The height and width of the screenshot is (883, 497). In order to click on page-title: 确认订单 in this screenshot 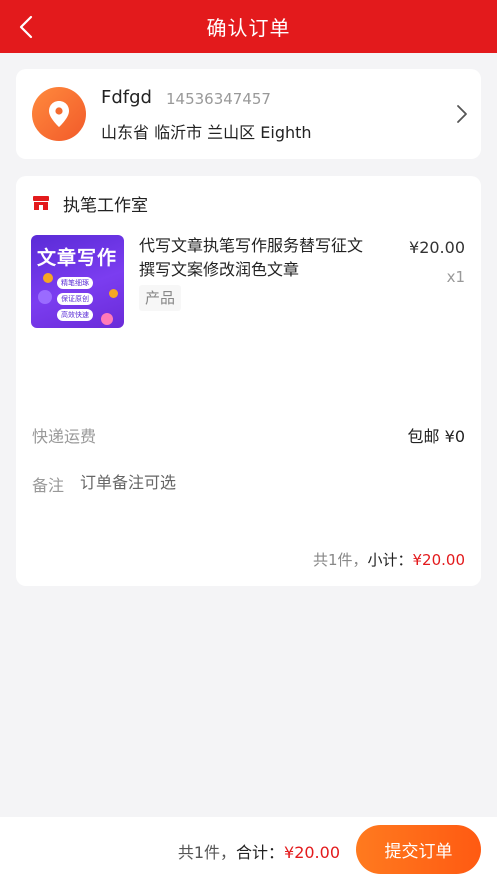, I will do `click(248, 28)`.